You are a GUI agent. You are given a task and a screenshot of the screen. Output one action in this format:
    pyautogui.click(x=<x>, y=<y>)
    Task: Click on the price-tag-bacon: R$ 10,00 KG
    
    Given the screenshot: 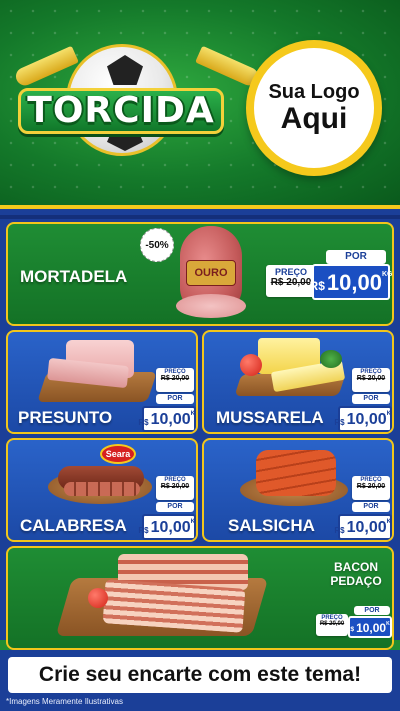 What is the action you would take?
    pyautogui.click(x=370, y=627)
    